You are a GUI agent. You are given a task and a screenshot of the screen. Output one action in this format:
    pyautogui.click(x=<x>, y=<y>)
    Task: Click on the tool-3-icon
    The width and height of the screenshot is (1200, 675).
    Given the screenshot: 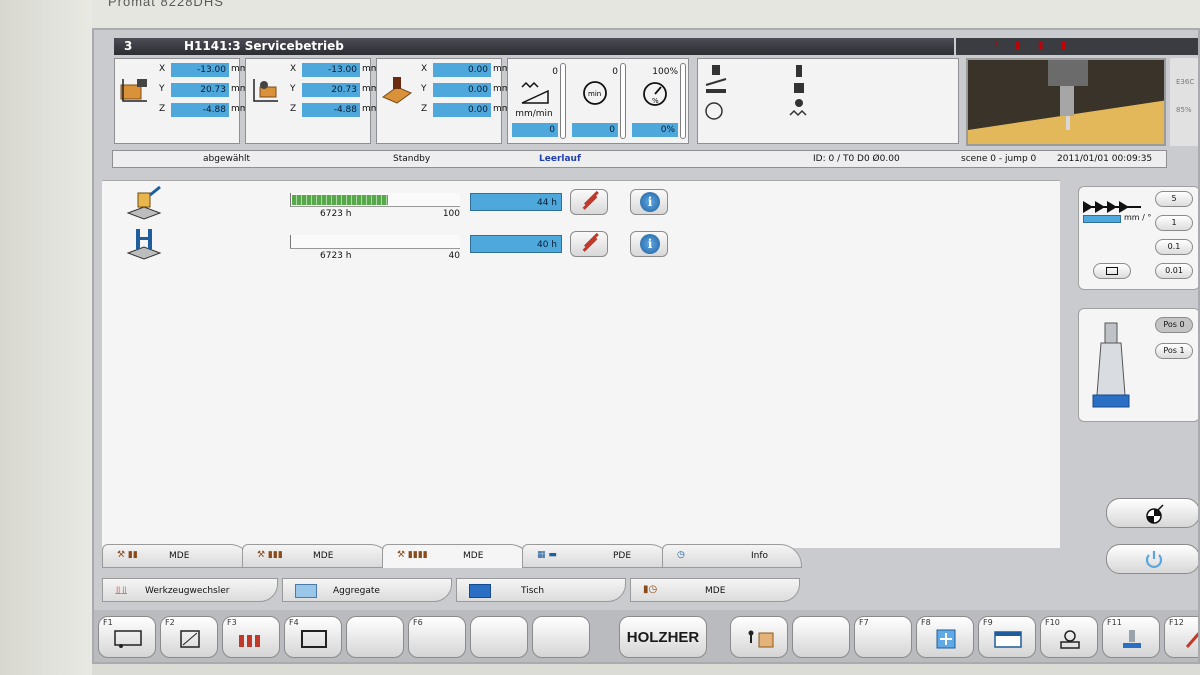 What is the action you would take?
    pyautogui.click(x=397, y=90)
    